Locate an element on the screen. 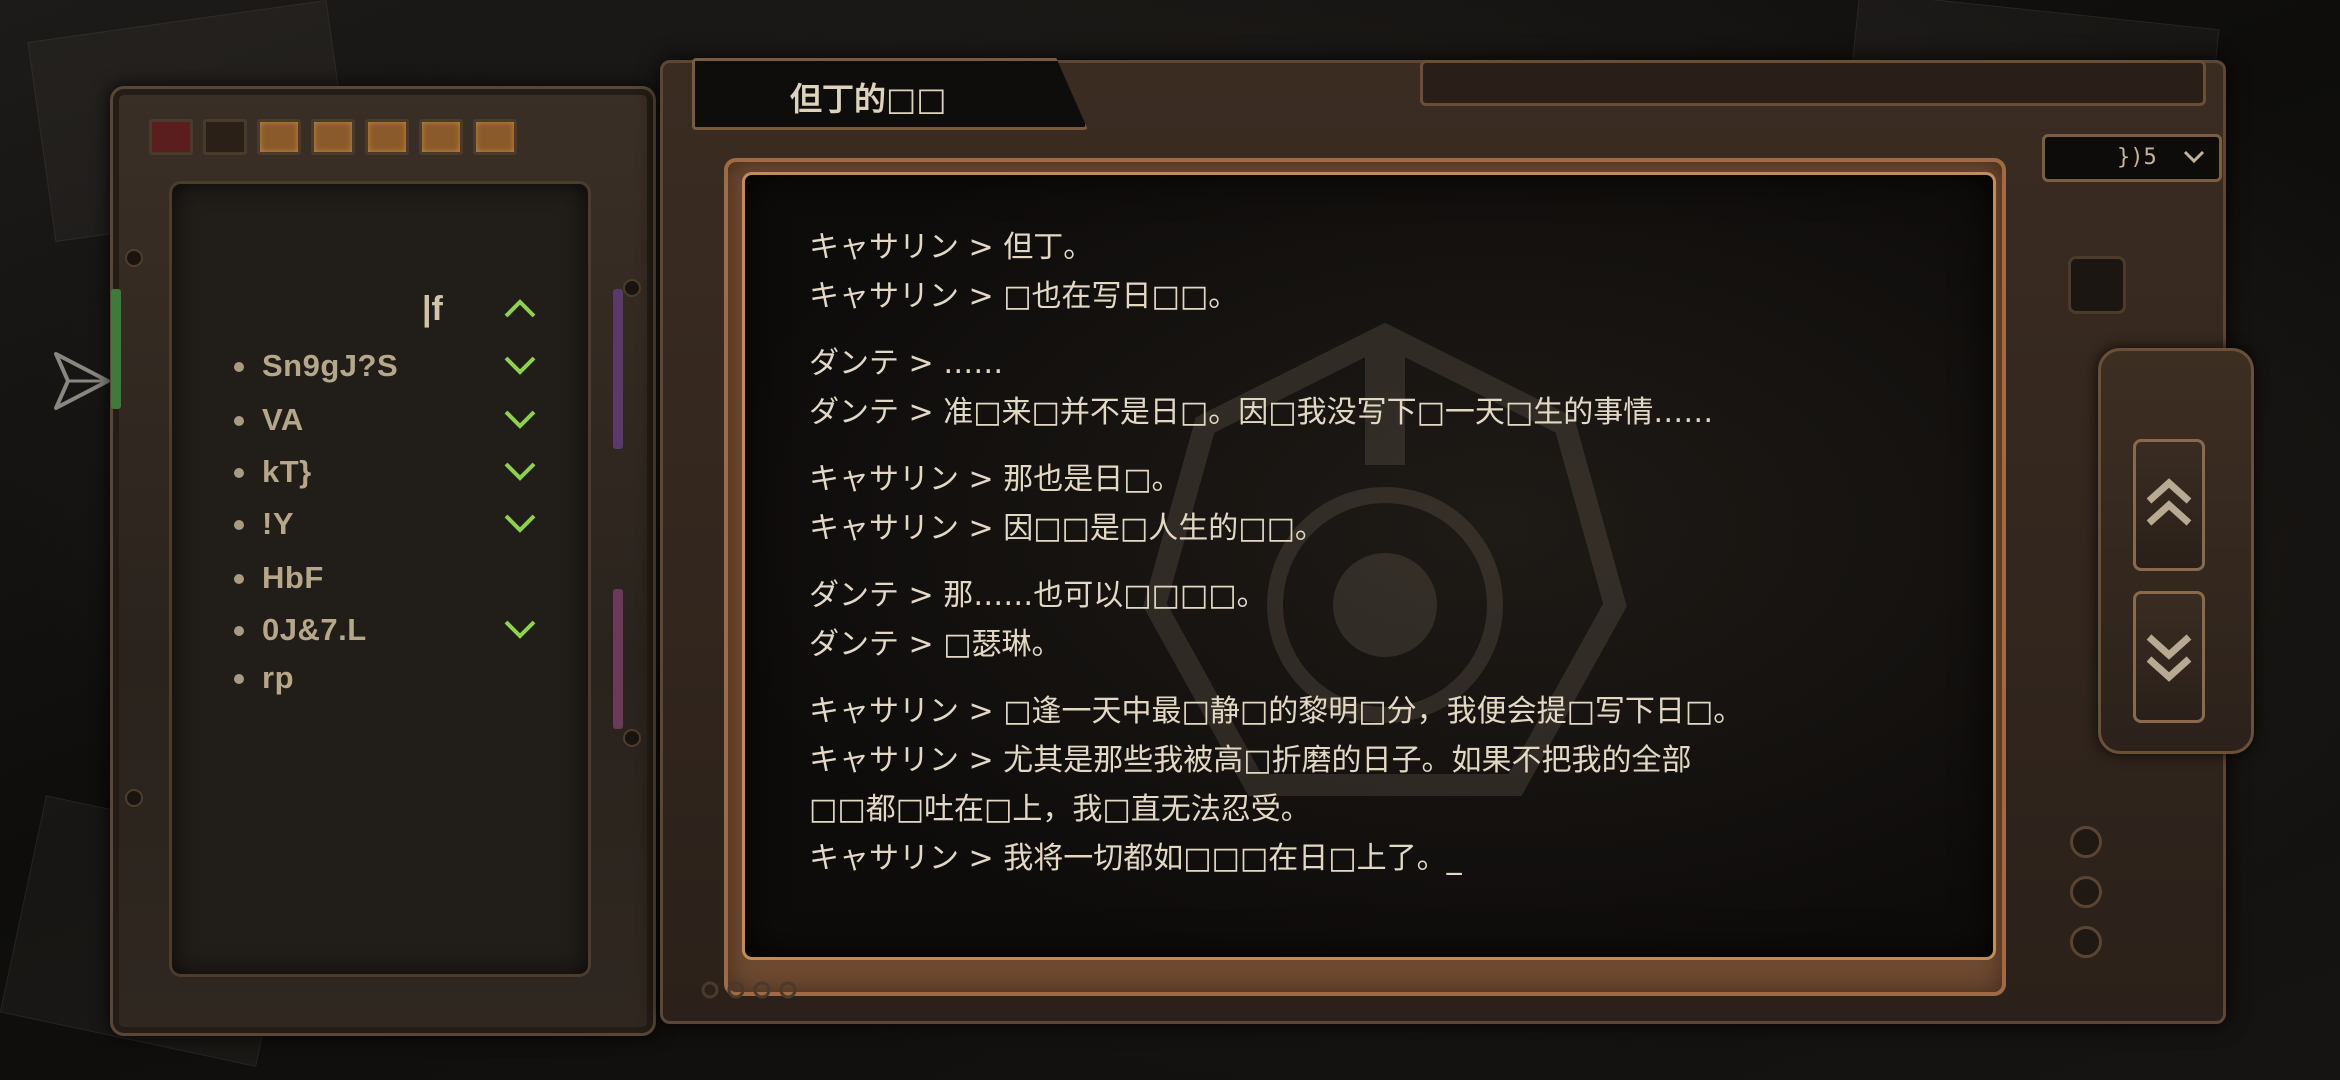 Image resolution: width=2340 pixels, height=1080 pixels. page-title: 但丁的□□ is located at coordinates (868, 99).